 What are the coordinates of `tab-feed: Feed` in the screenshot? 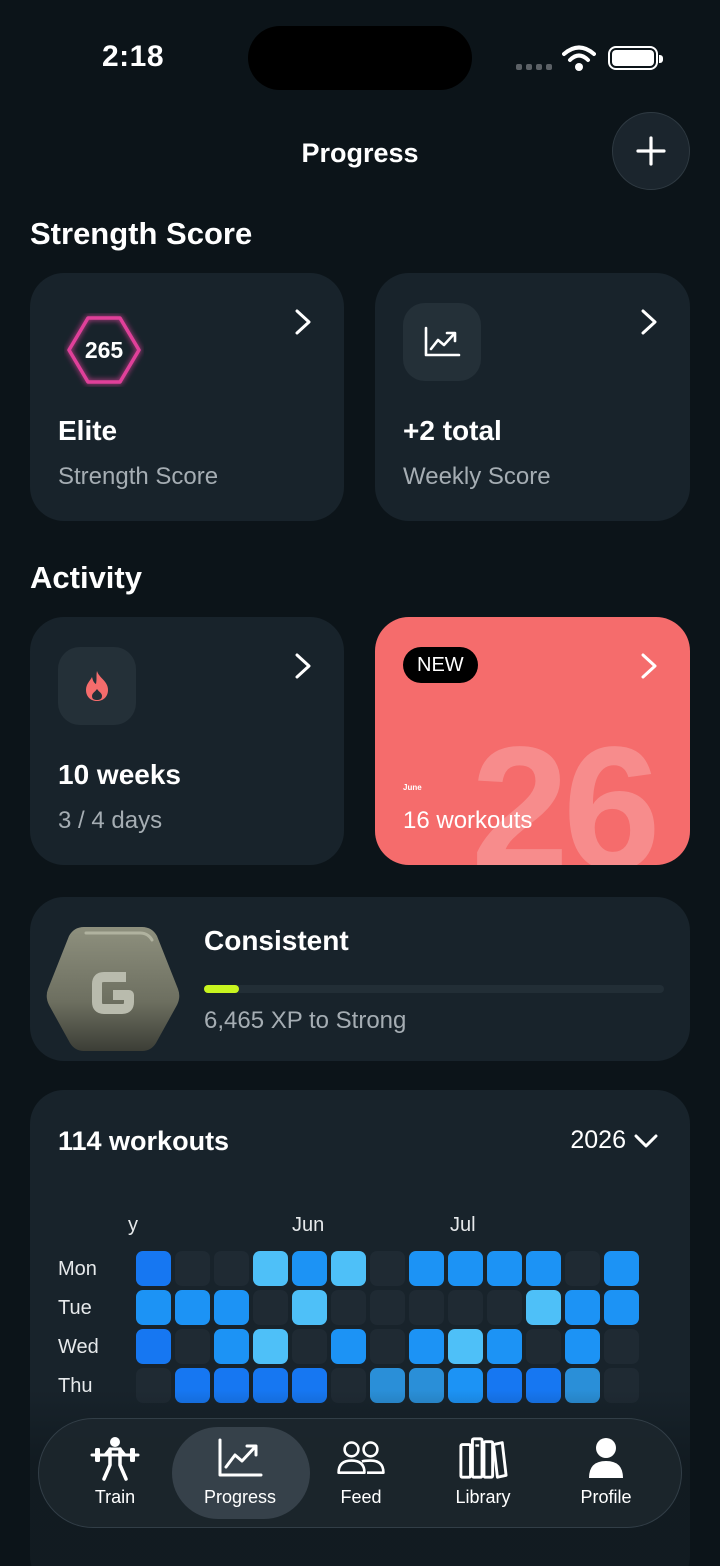 It's located at (361, 1473).